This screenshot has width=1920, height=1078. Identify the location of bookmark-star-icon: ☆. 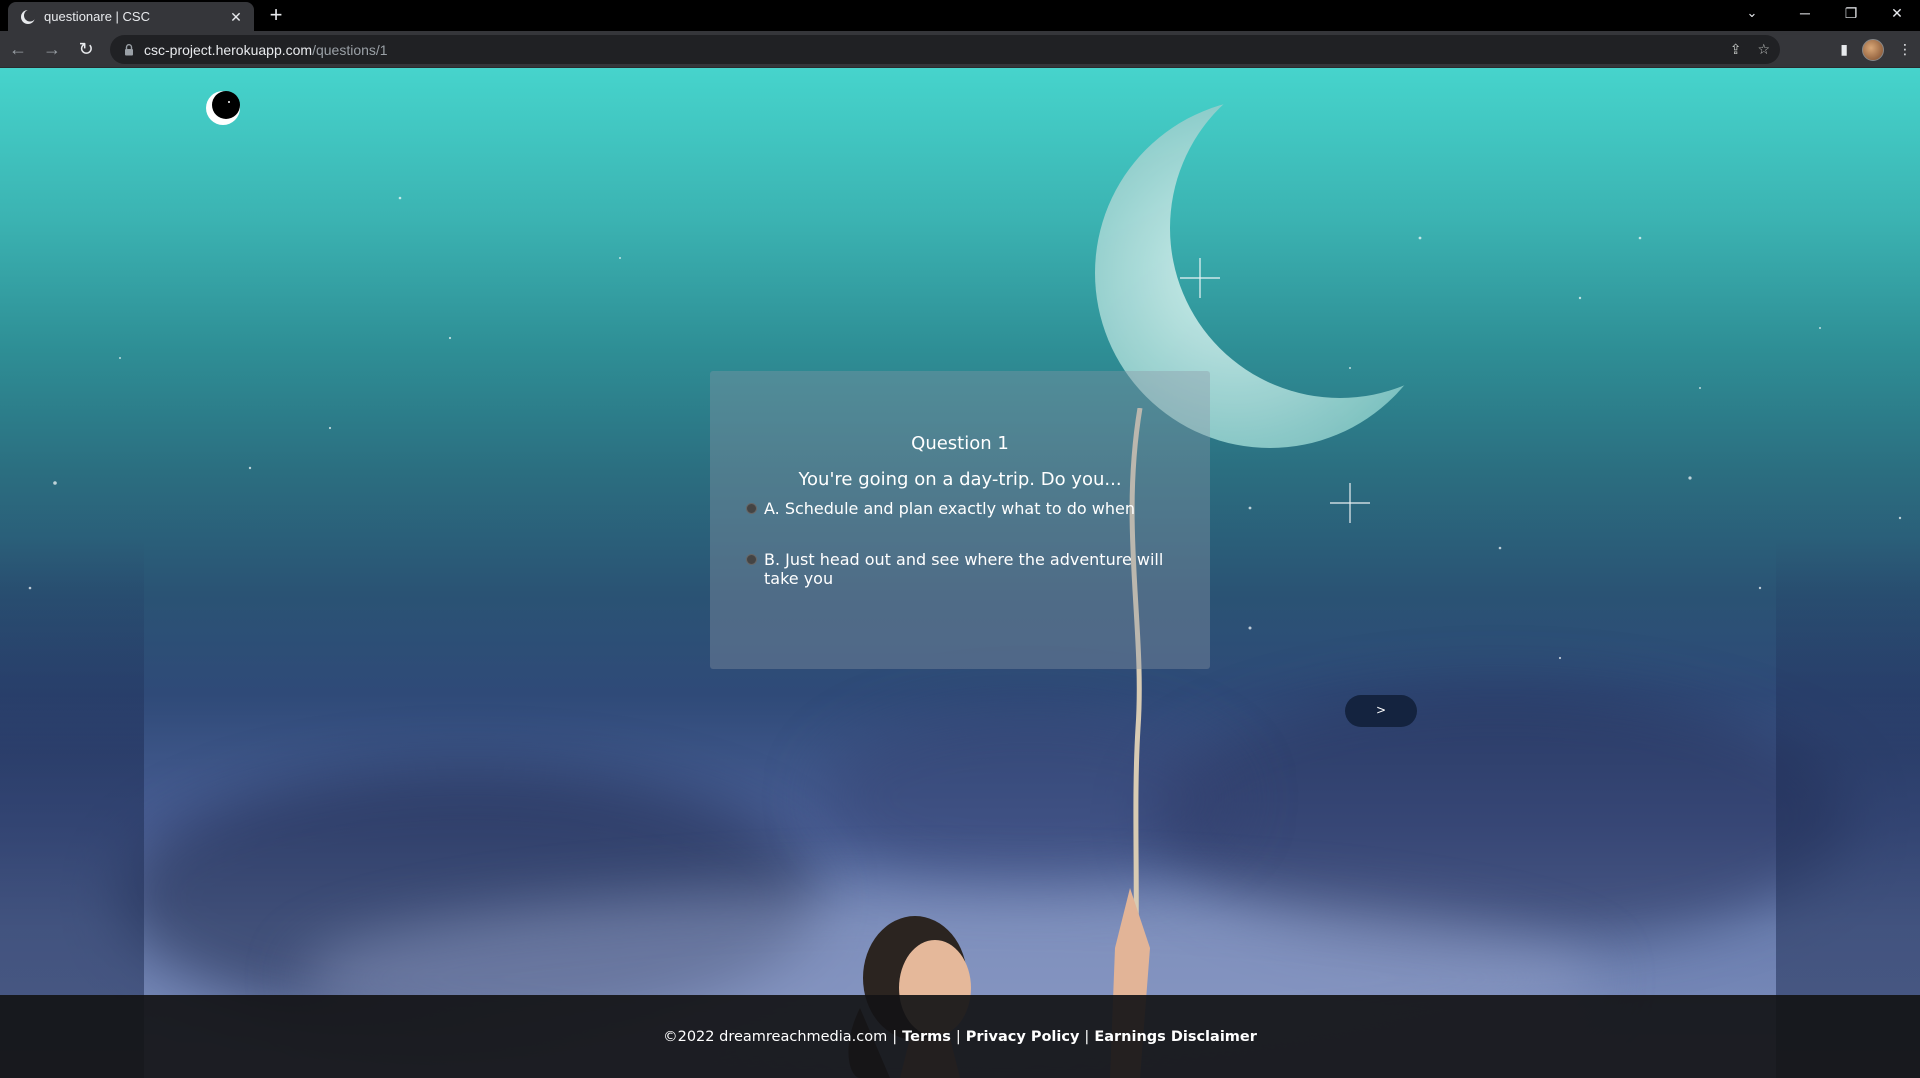
(1763, 49).